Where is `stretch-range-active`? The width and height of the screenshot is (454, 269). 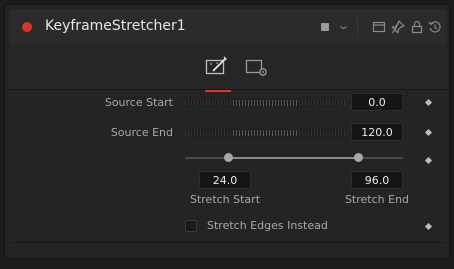
stretch-range-active is located at coordinates (293, 158).